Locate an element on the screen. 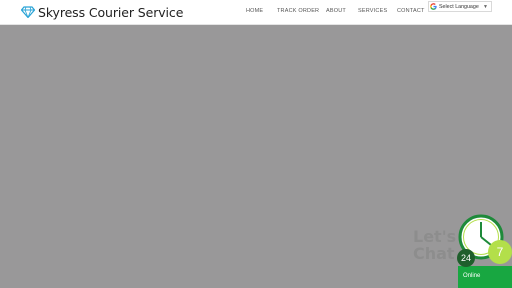  chat-text: Let's Chat is located at coordinates (435, 245).